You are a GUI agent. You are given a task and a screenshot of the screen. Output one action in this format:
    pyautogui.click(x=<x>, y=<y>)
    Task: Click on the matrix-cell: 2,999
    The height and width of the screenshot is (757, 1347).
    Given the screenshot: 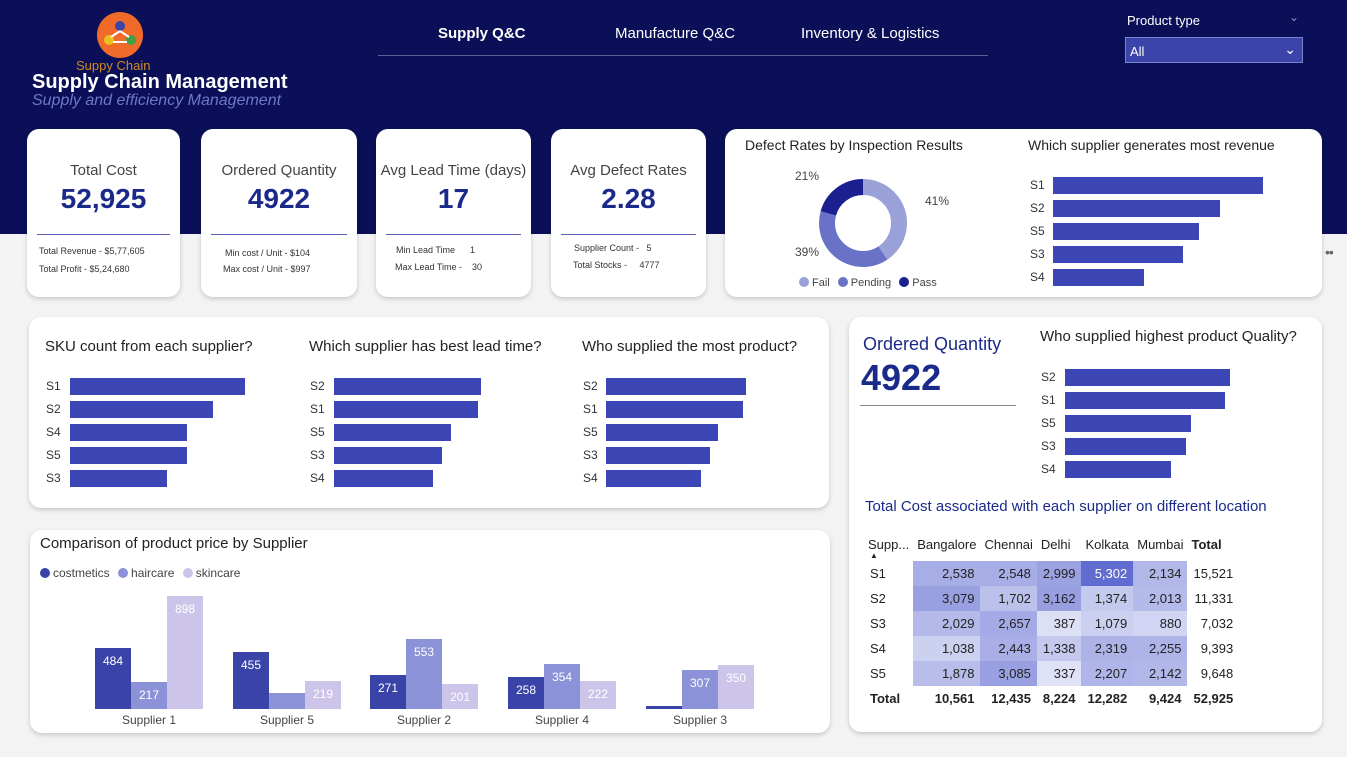 What is the action you would take?
    pyautogui.click(x=1059, y=573)
    